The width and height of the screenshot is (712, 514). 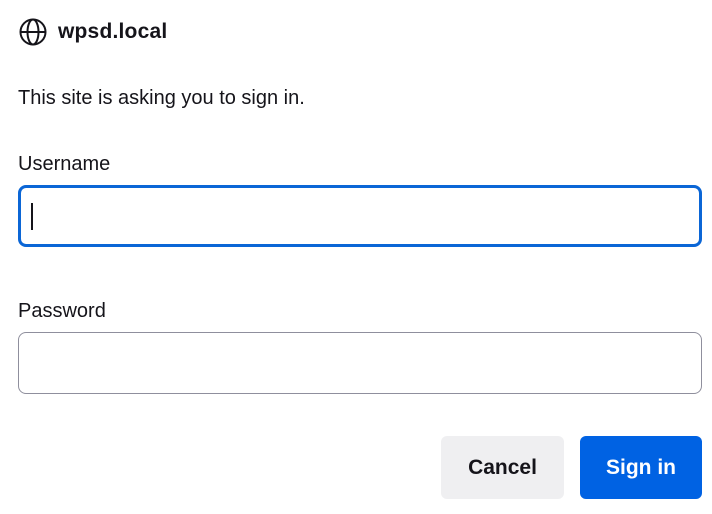 What do you see at coordinates (32, 216) in the screenshot?
I see `text-caret` at bounding box center [32, 216].